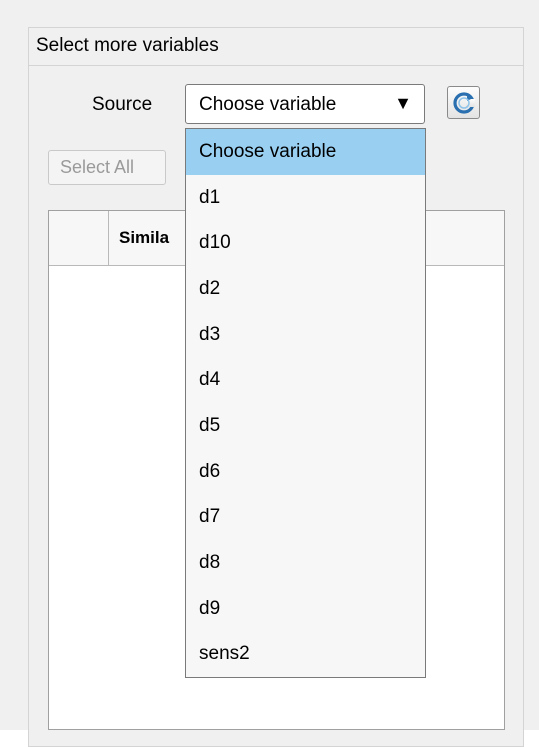 The height and width of the screenshot is (747, 539). I want to click on table-header-index-cell, so click(79, 238).